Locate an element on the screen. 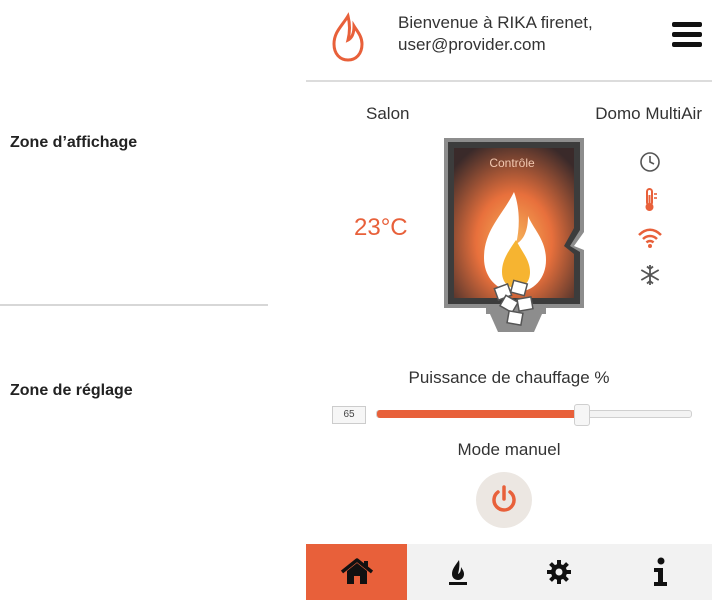 This screenshot has height=600, width=712. info-icon is located at coordinates (660, 571).